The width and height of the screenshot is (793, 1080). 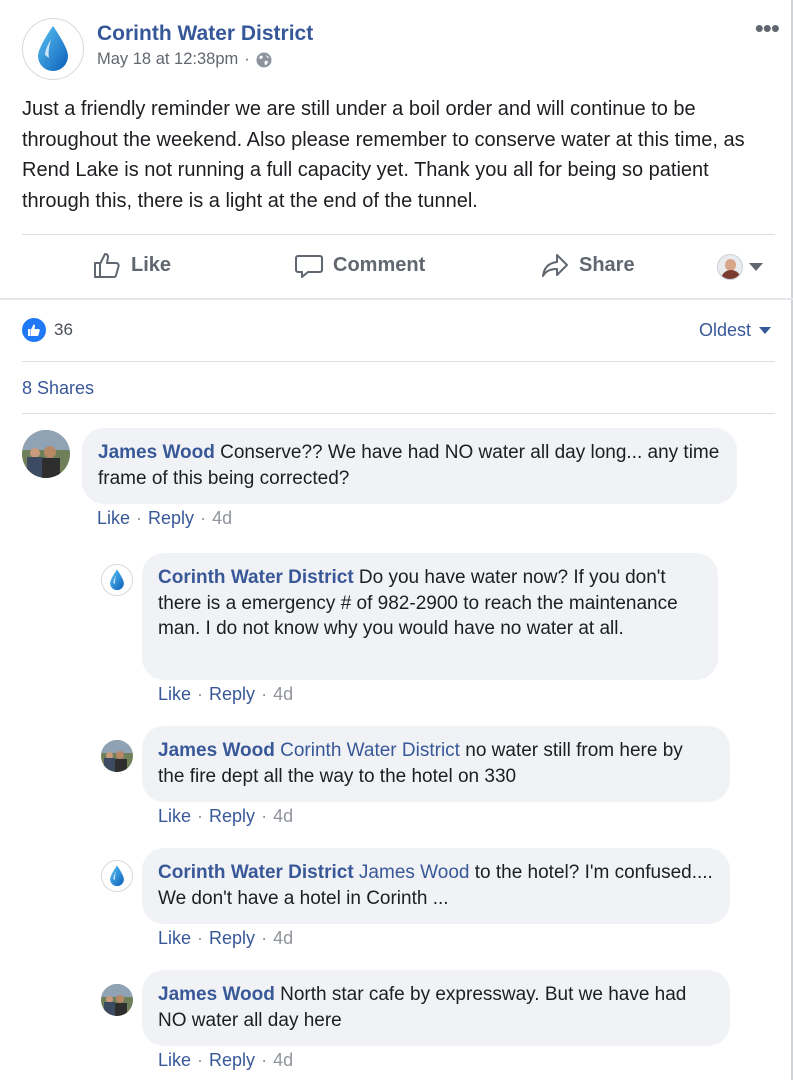 What do you see at coordinates (309, 266) in the screenshot?
I see `comment-icon` at bounding box center [309, 266].